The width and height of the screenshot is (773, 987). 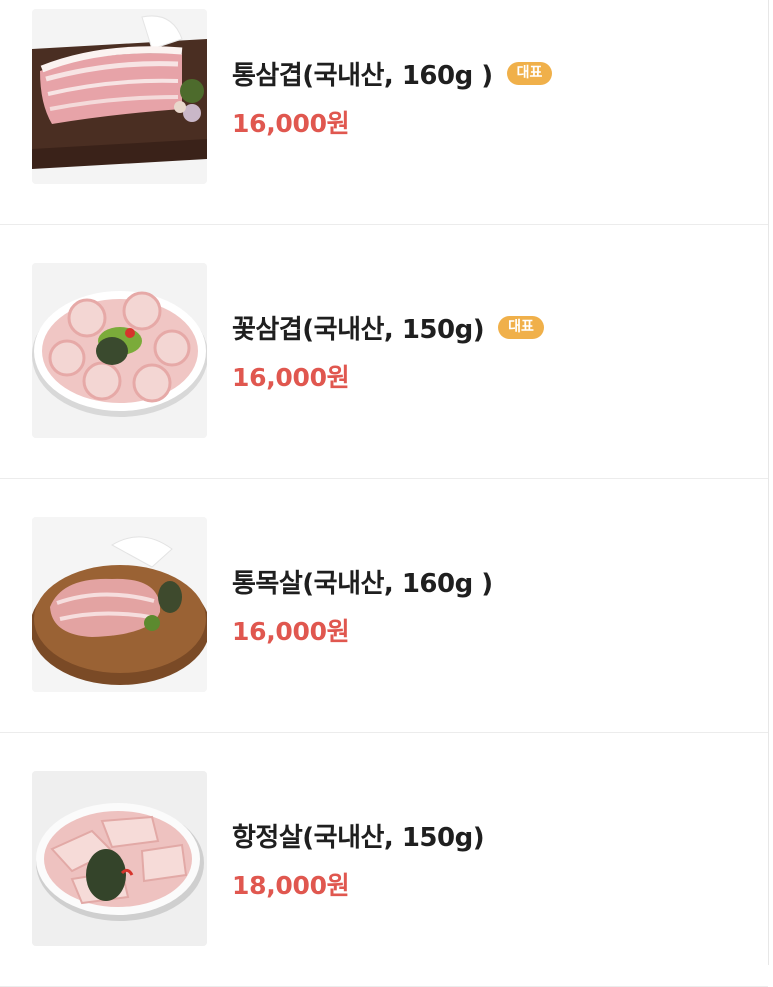 What do you see at coordinates (392, 112) in the screenshot?
I see `menu-item-info: 통삼겹(국내산, 160g ) 대표 16,000원` at bounding box center [392, 112].